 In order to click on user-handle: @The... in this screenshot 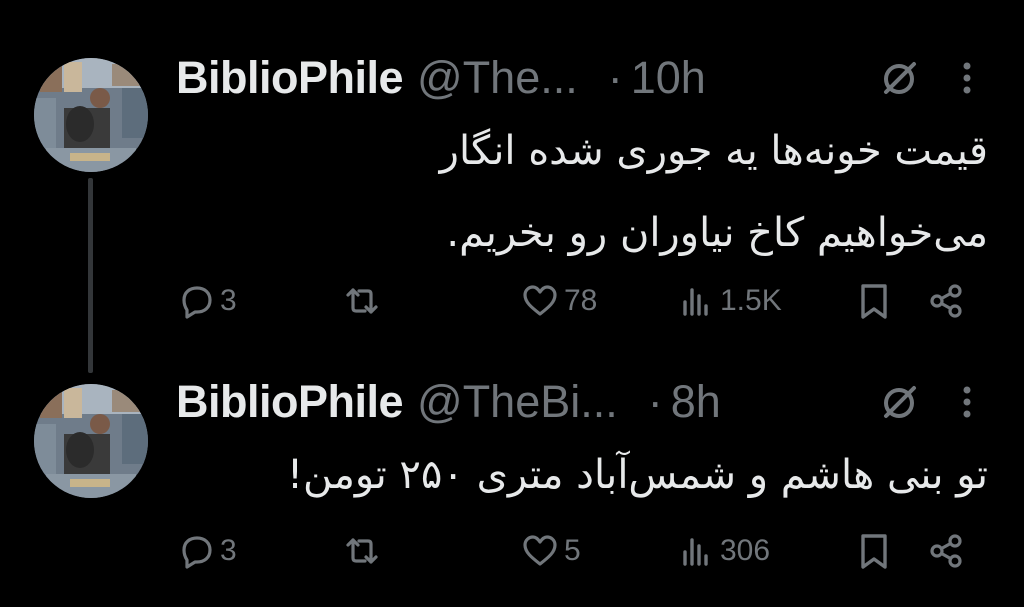, I will do `click(497, 78)`.